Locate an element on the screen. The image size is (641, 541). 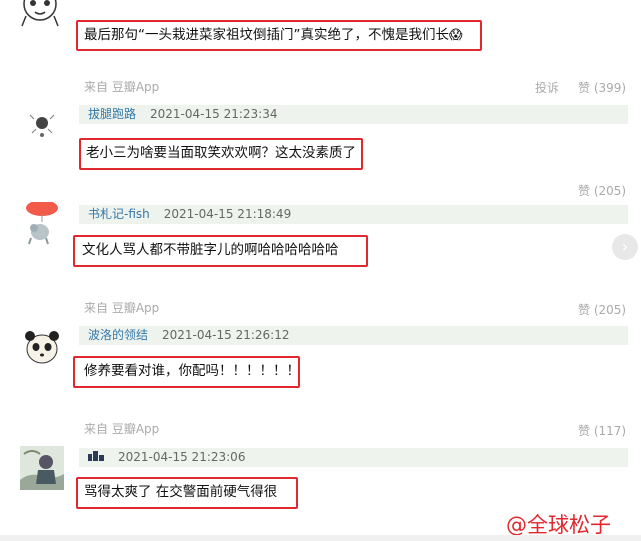
comment-header: 书札记-fish 2021-04-15 21:18:49 is located at coordinates (353, 214).